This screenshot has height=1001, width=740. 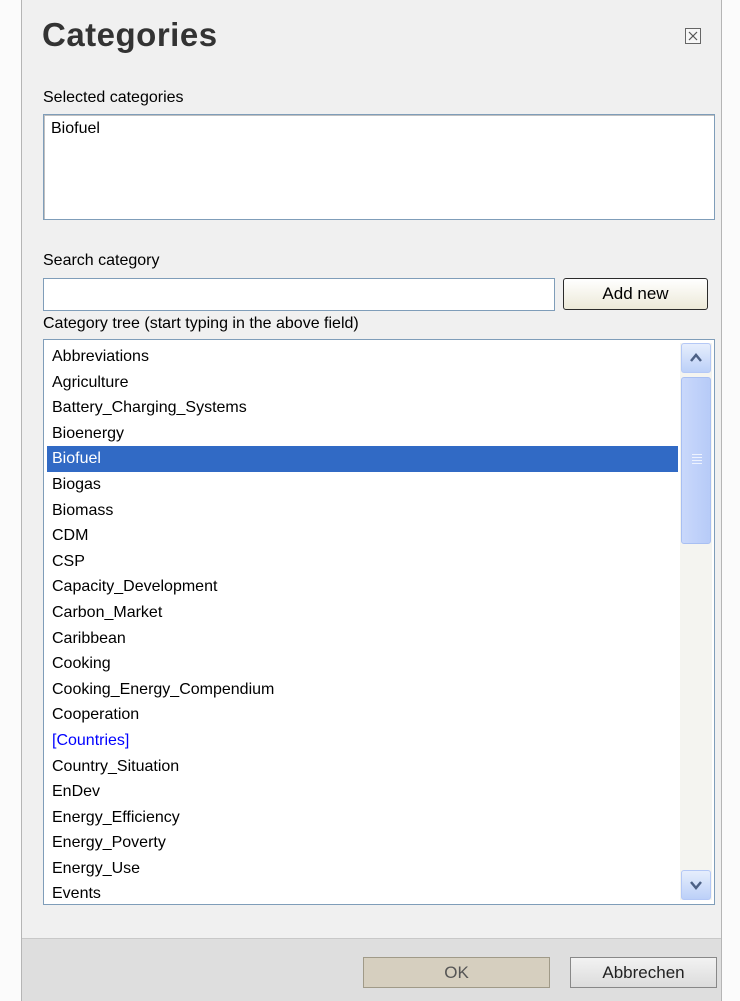 What do you see at coordinates (299, 294) in the screenshot?
I see `search-category-input` at bounding box center [299, 294].